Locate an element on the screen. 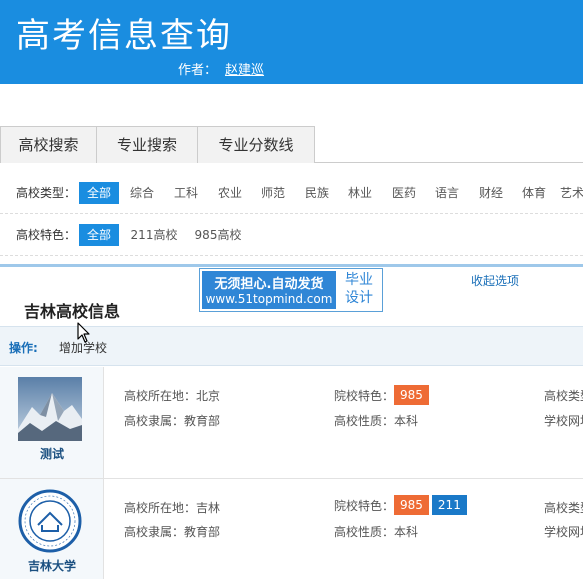 The width and height of the screenshot is (583, 579). school-location: 高校所在地：吉林 is located at coordinates (172, 508).